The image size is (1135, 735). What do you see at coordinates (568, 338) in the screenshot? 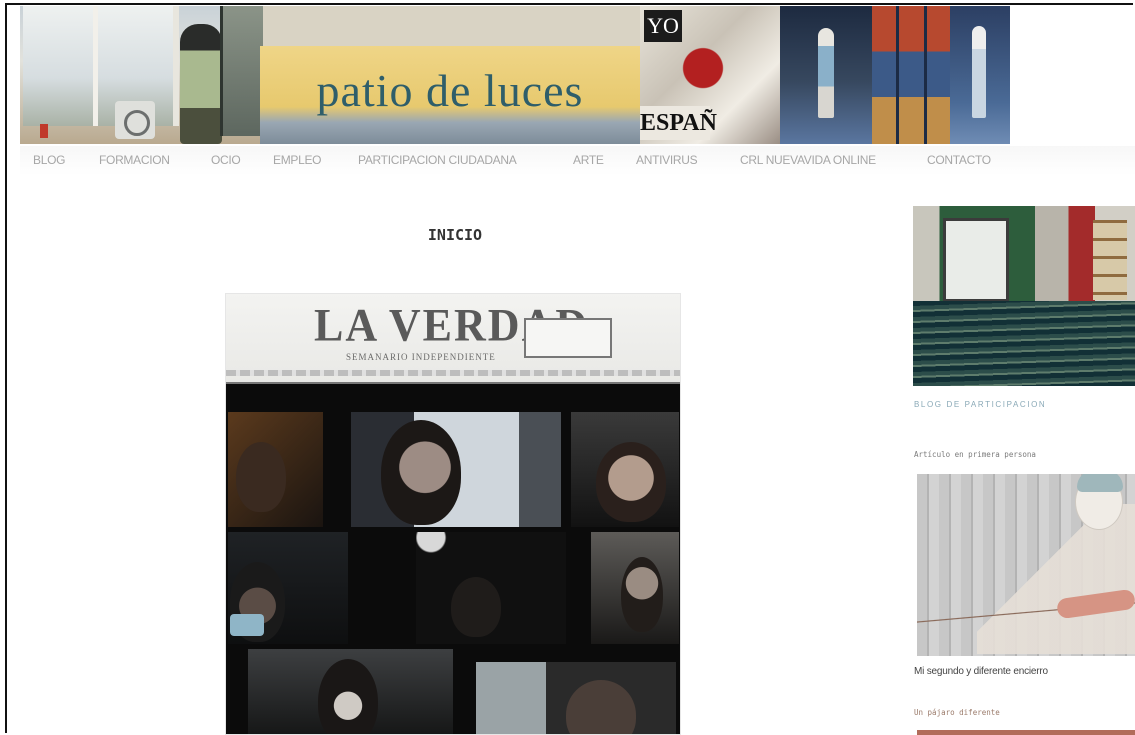
I see `newspaper-box` at bounding box center [568, 338].